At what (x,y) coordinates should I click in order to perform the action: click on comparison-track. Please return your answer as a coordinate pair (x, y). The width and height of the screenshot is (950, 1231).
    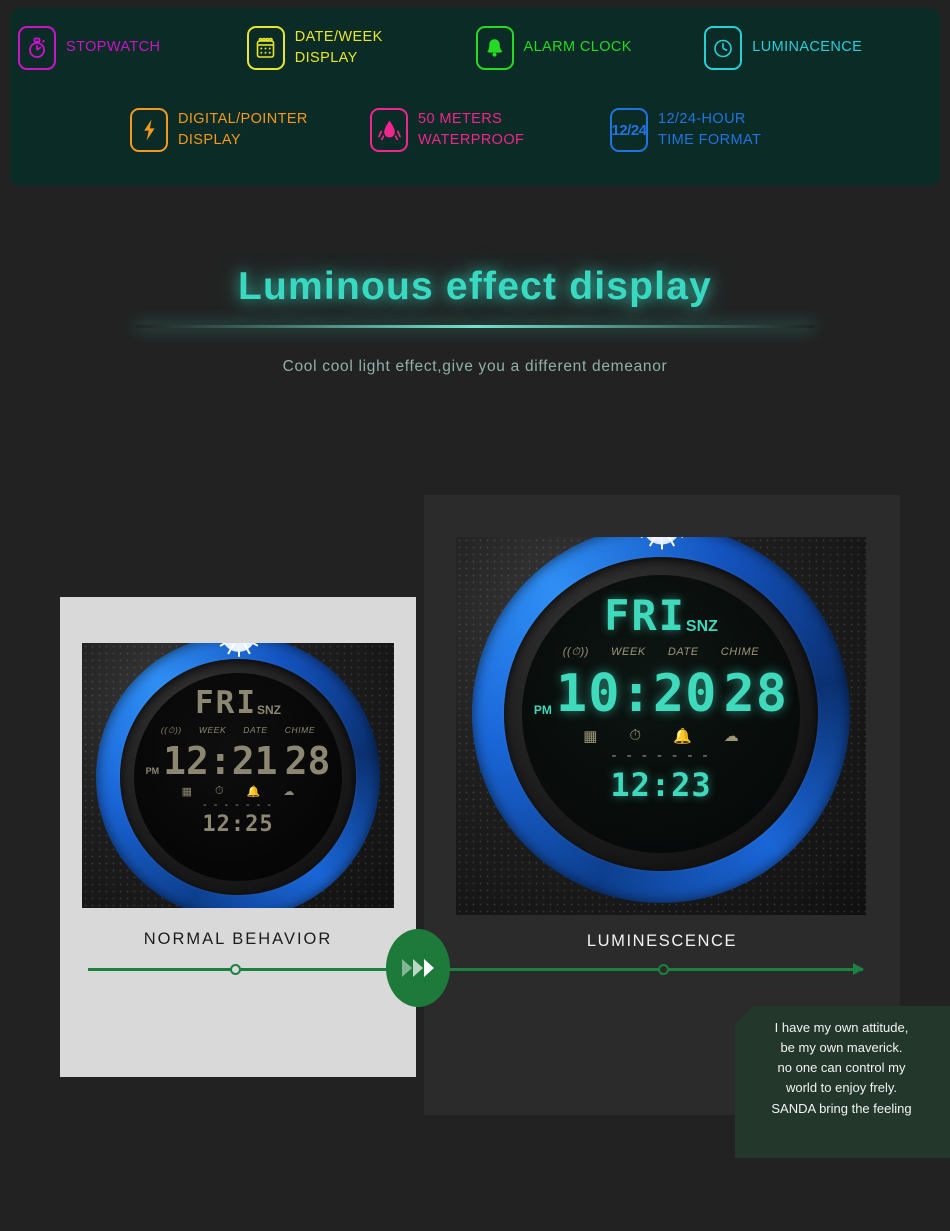
    Looking at the image, I should click on (476, 969).